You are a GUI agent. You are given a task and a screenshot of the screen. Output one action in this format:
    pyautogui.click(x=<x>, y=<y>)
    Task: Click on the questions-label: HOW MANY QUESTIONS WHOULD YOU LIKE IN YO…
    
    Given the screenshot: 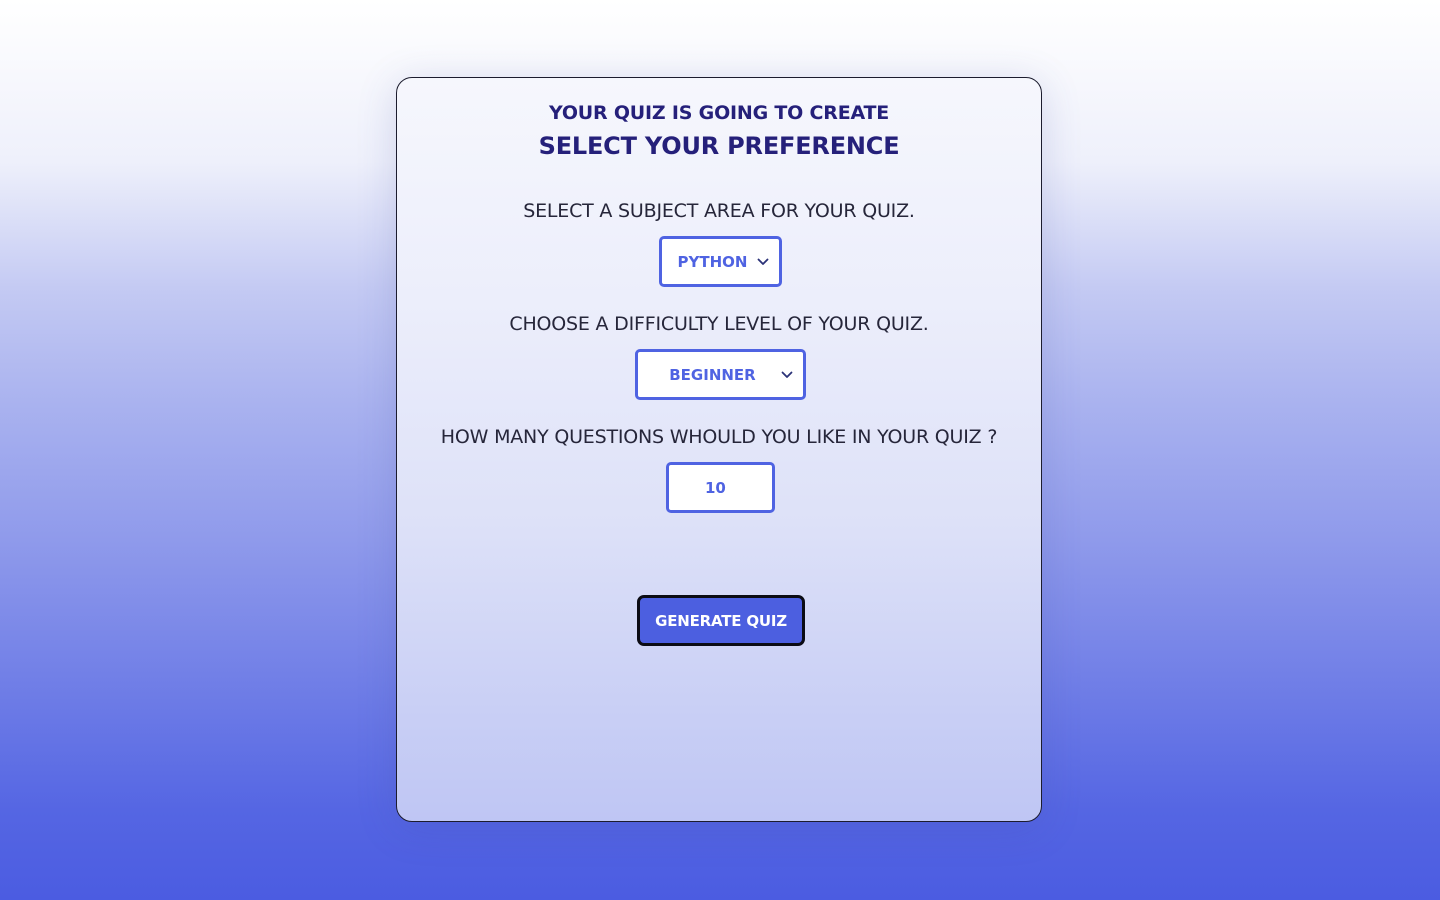 What is the action you would take?
    pyautogui.click(x=719, y=437)
    